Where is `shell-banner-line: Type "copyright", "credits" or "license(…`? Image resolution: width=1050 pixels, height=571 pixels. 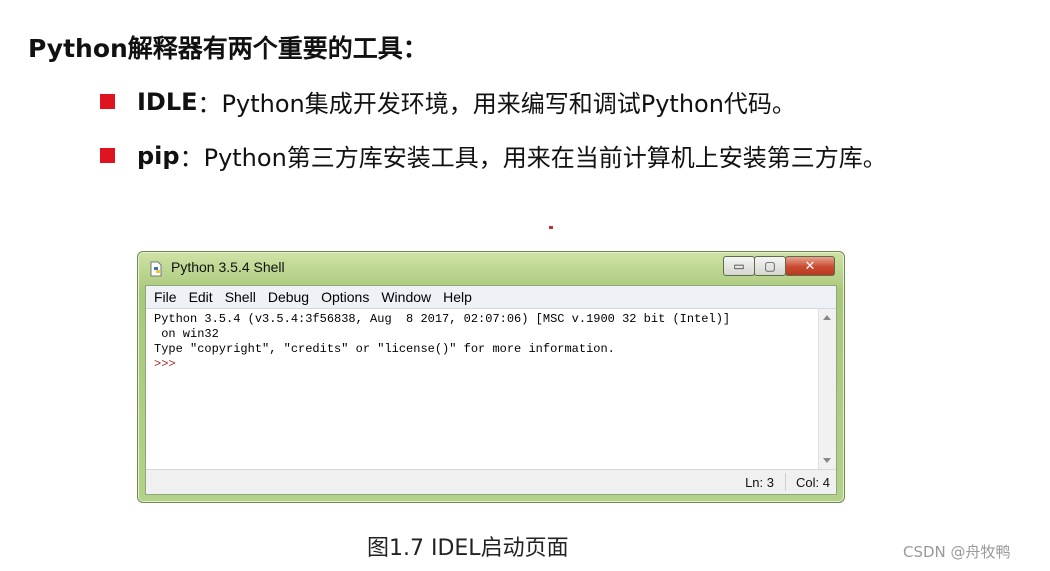
shell-banner-line: Type "copyright", "credits" or "license(… is located at coordinates (384, 349).